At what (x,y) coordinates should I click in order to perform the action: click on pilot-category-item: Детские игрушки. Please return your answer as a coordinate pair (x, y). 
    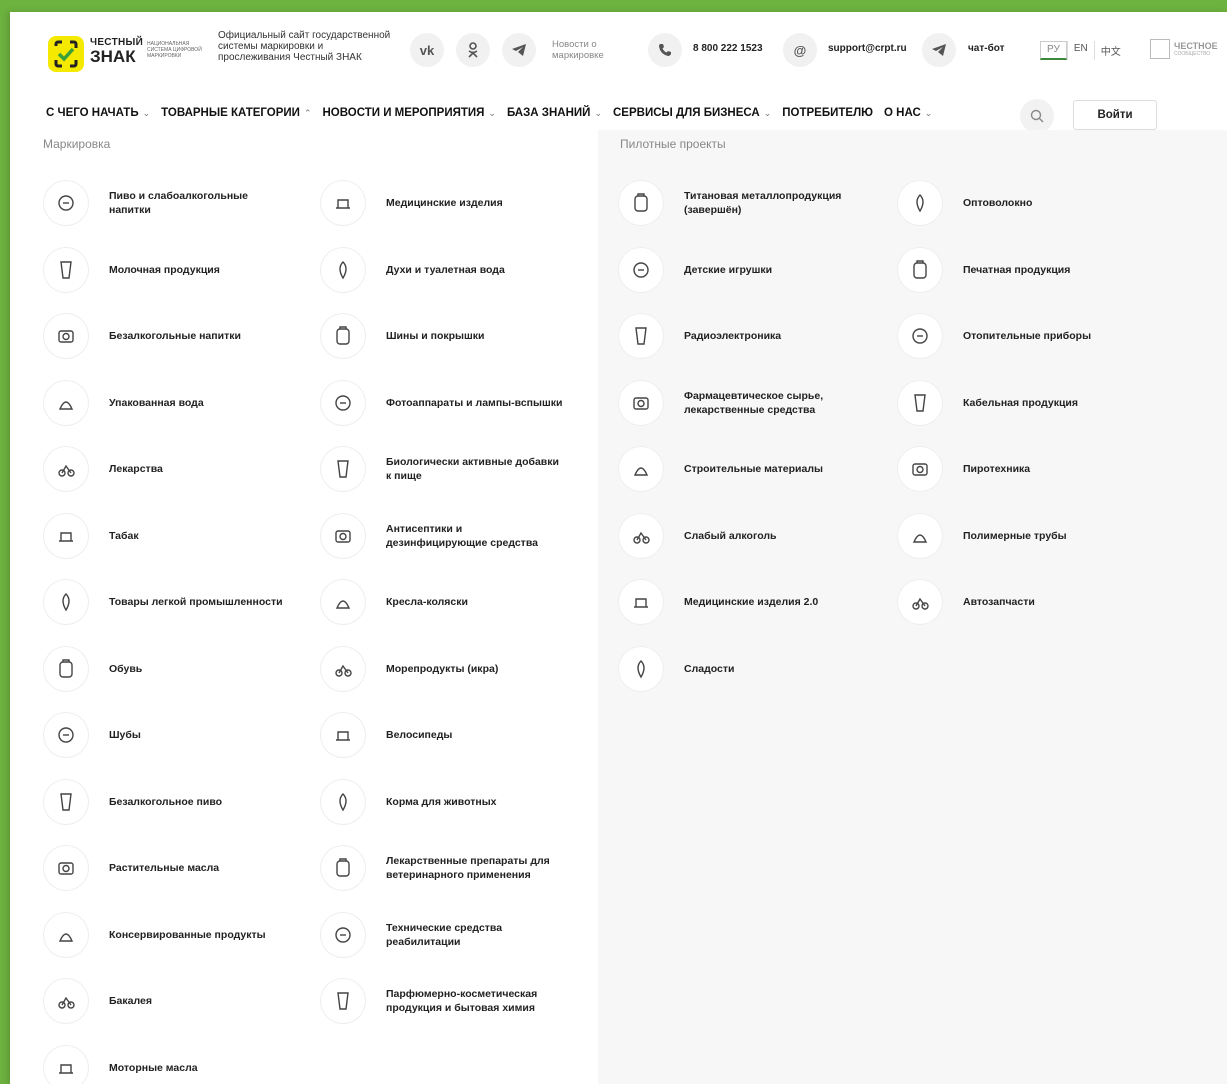
    Looking at the image, I should click on (753, 270).